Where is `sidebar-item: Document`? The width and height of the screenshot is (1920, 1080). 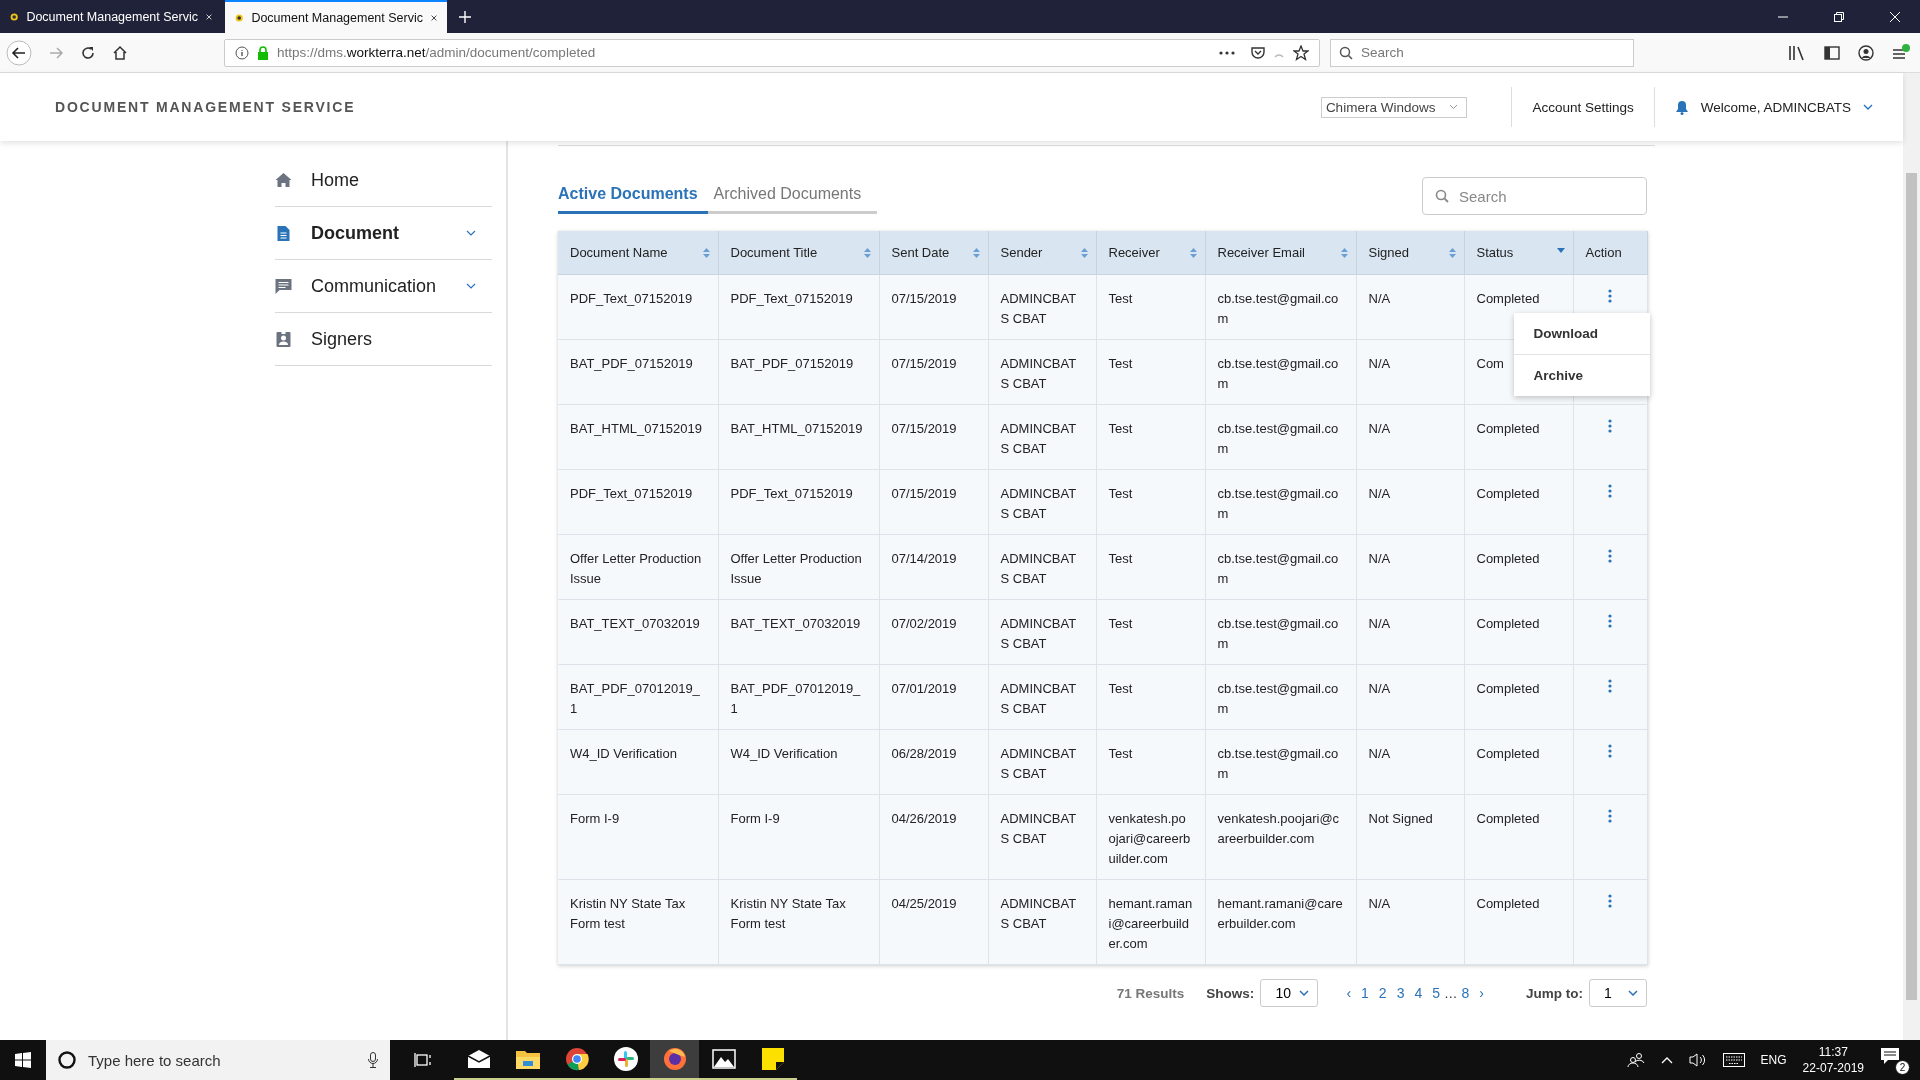
sidebar-item: Document is located at coordinates (383, 233).